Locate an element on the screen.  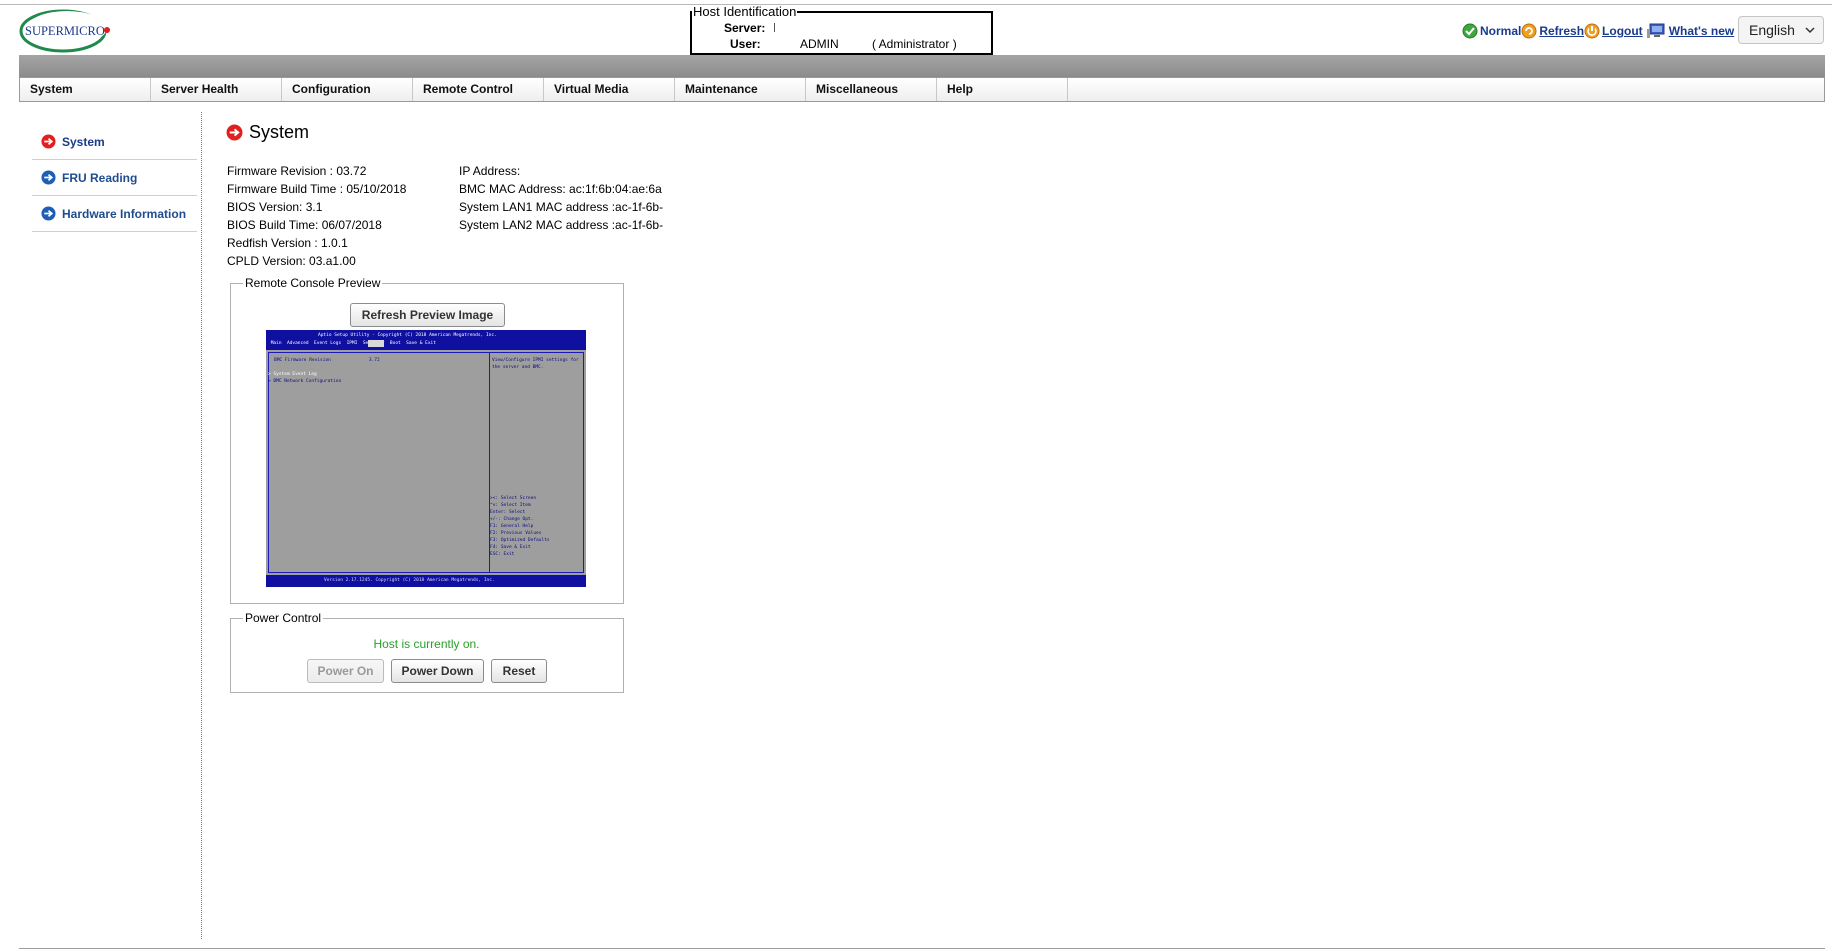
bios-help-line: +/-: Change Opt. is located at coordinates (512, 519).